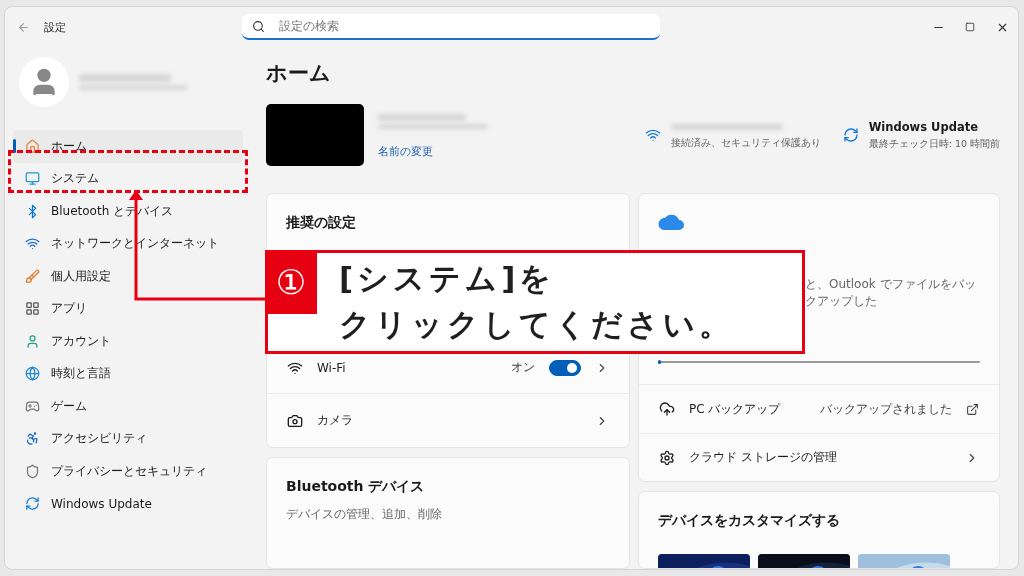  I want to click on card-title: 推奨の設定, so click(321, 223).